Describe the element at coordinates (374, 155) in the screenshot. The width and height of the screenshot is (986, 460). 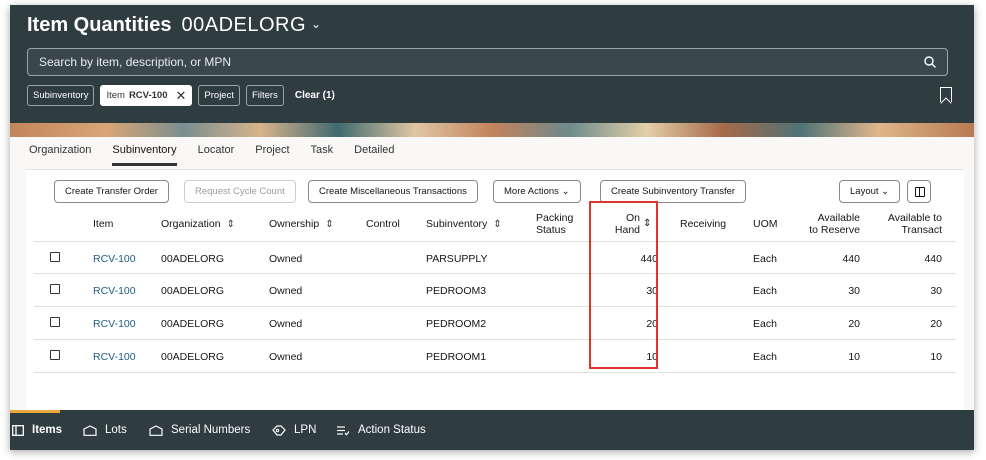
I see `tab-detailed: Detailed` at that location.